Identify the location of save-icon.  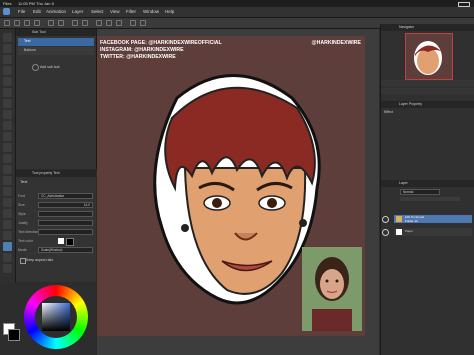
(37, 23).